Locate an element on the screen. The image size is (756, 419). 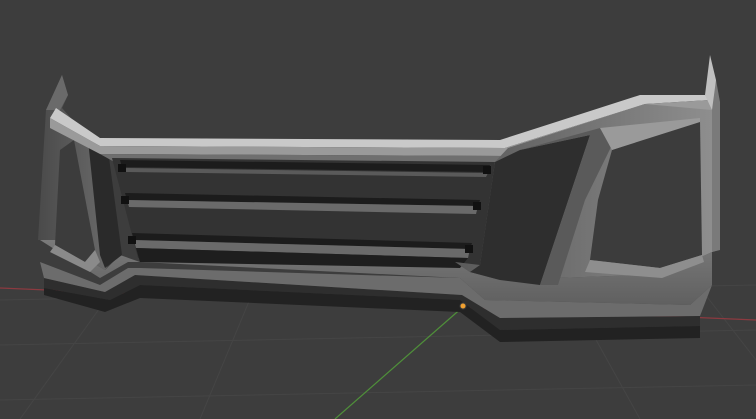
right-top-cap-side is located at coordinates (716, 166).